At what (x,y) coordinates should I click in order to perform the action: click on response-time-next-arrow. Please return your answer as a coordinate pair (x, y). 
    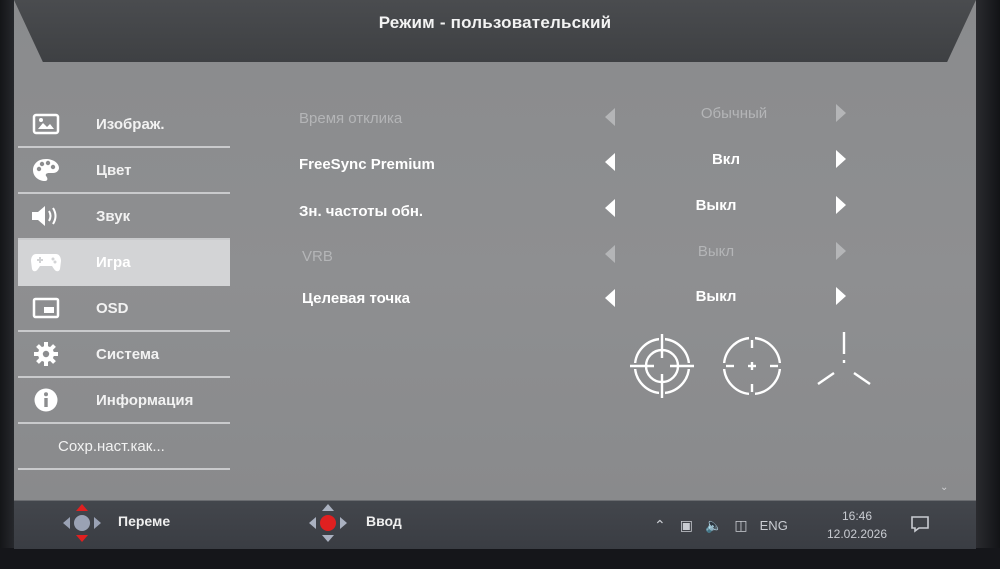
    Looking at the image, I should click on (841, 113).